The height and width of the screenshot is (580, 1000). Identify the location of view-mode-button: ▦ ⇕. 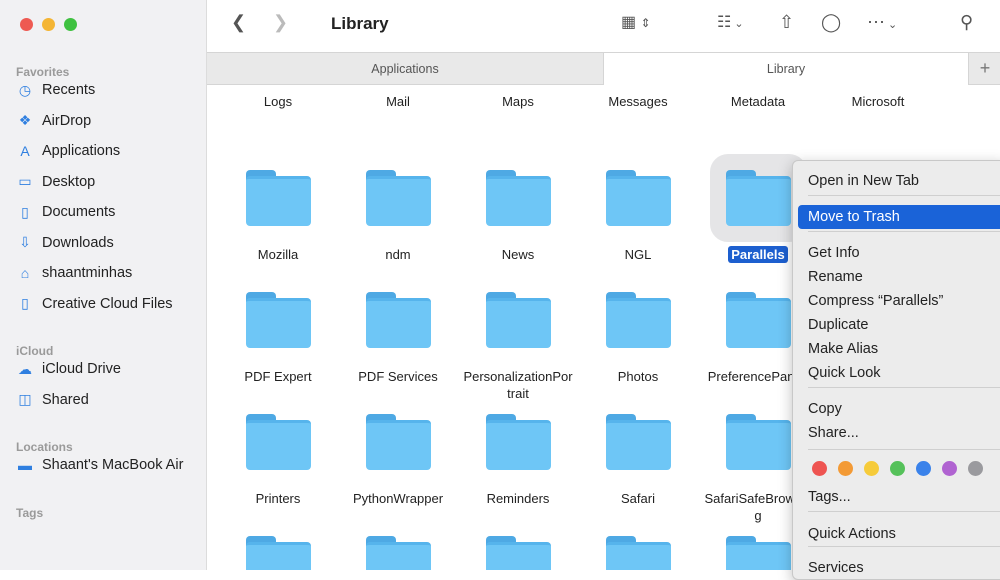
(636, 22).